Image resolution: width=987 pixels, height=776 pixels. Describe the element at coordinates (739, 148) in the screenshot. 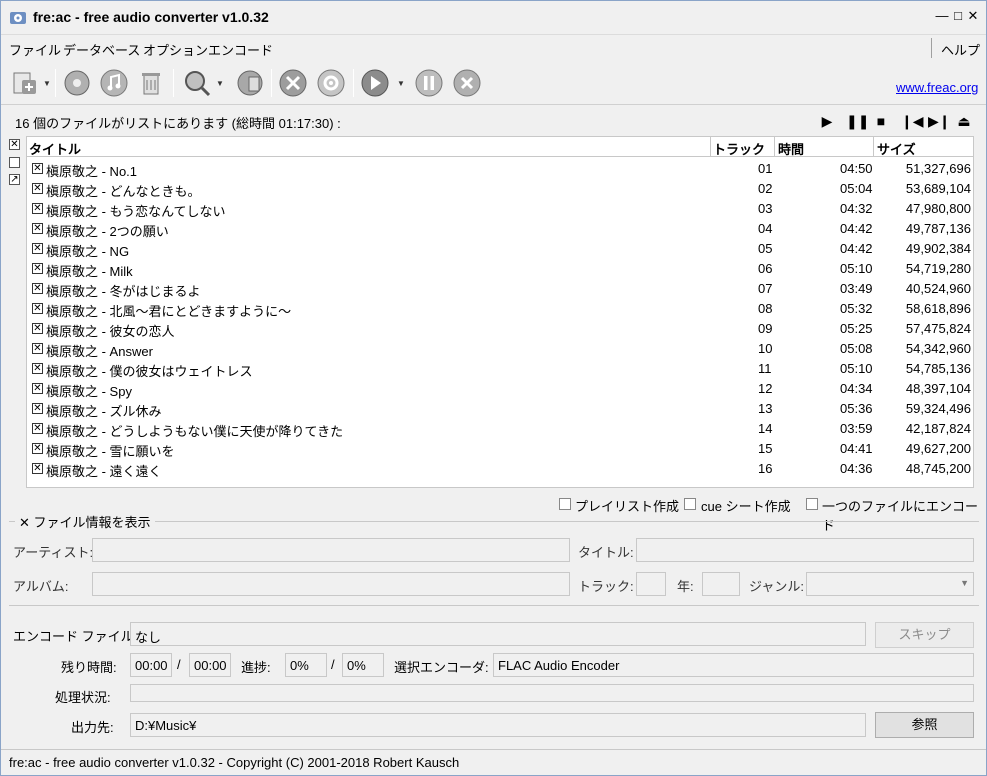

I see `column-track: トラック` at that location.